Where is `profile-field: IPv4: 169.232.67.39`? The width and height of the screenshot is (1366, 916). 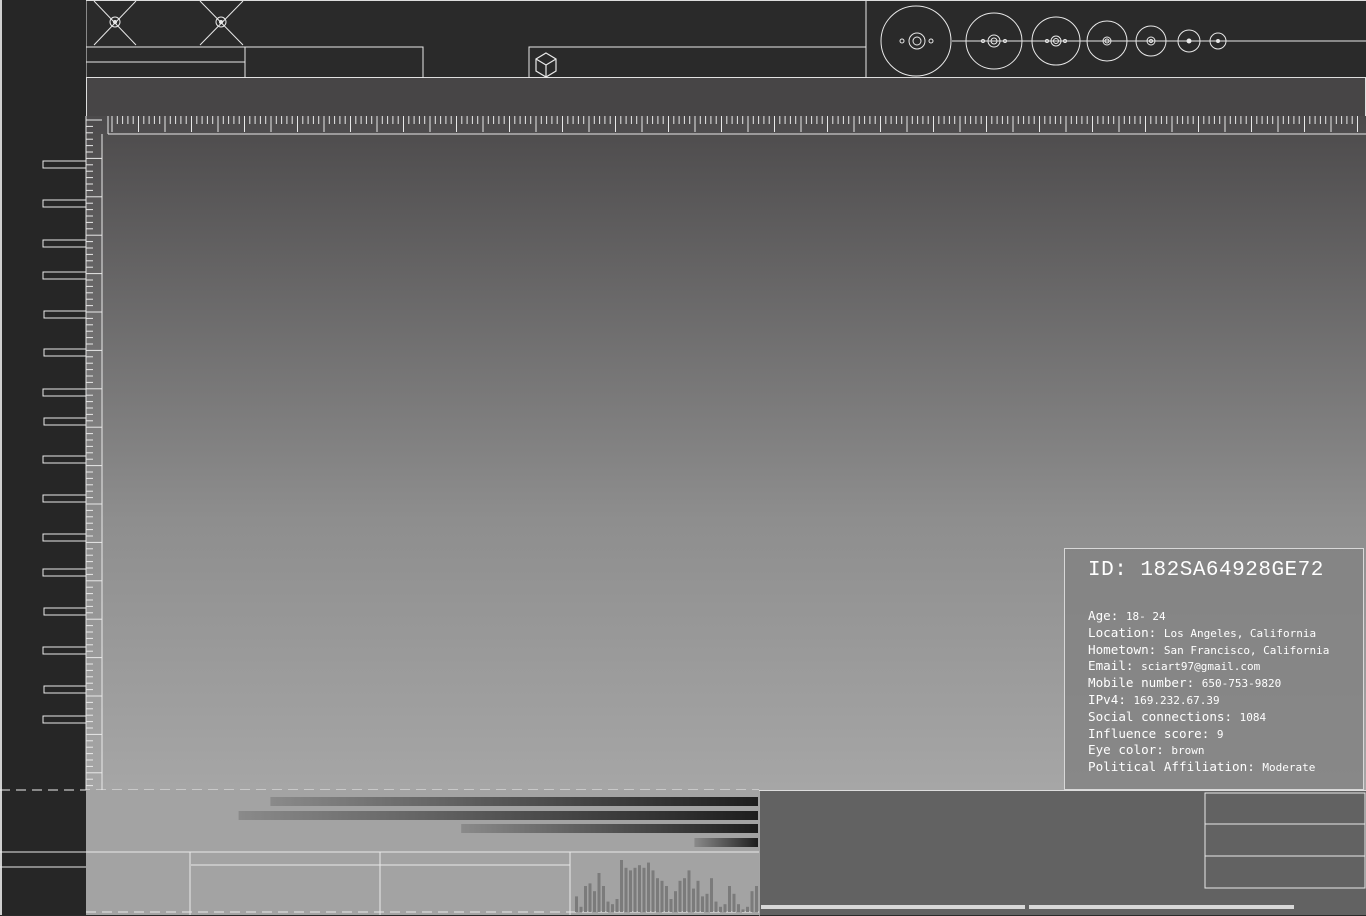
profile-field: IPv4: 169.232.67.39 is located at coordinates (1154, 699).